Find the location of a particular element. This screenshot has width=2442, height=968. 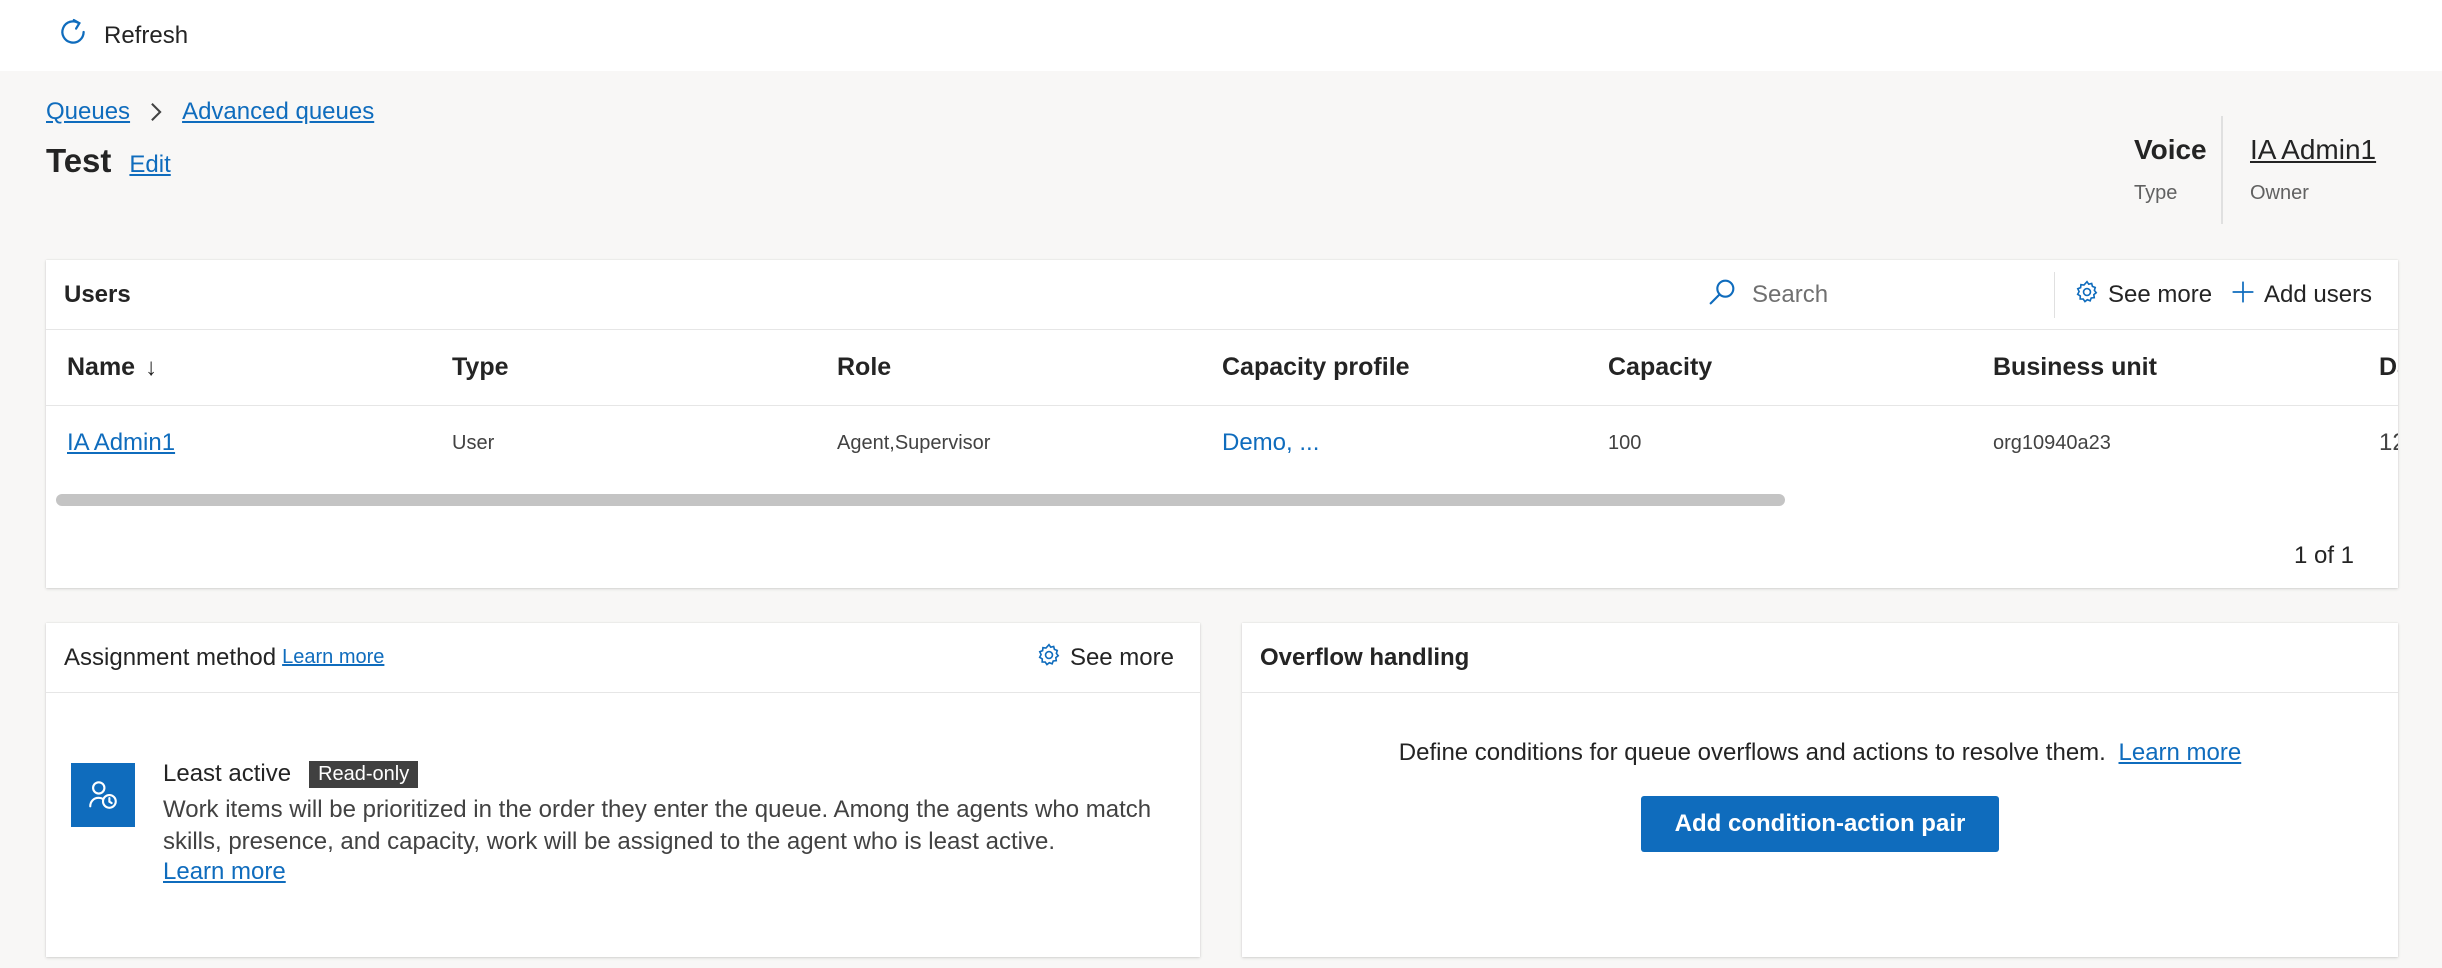

add-users-button: Add users is located at coordinates (2301, 295).